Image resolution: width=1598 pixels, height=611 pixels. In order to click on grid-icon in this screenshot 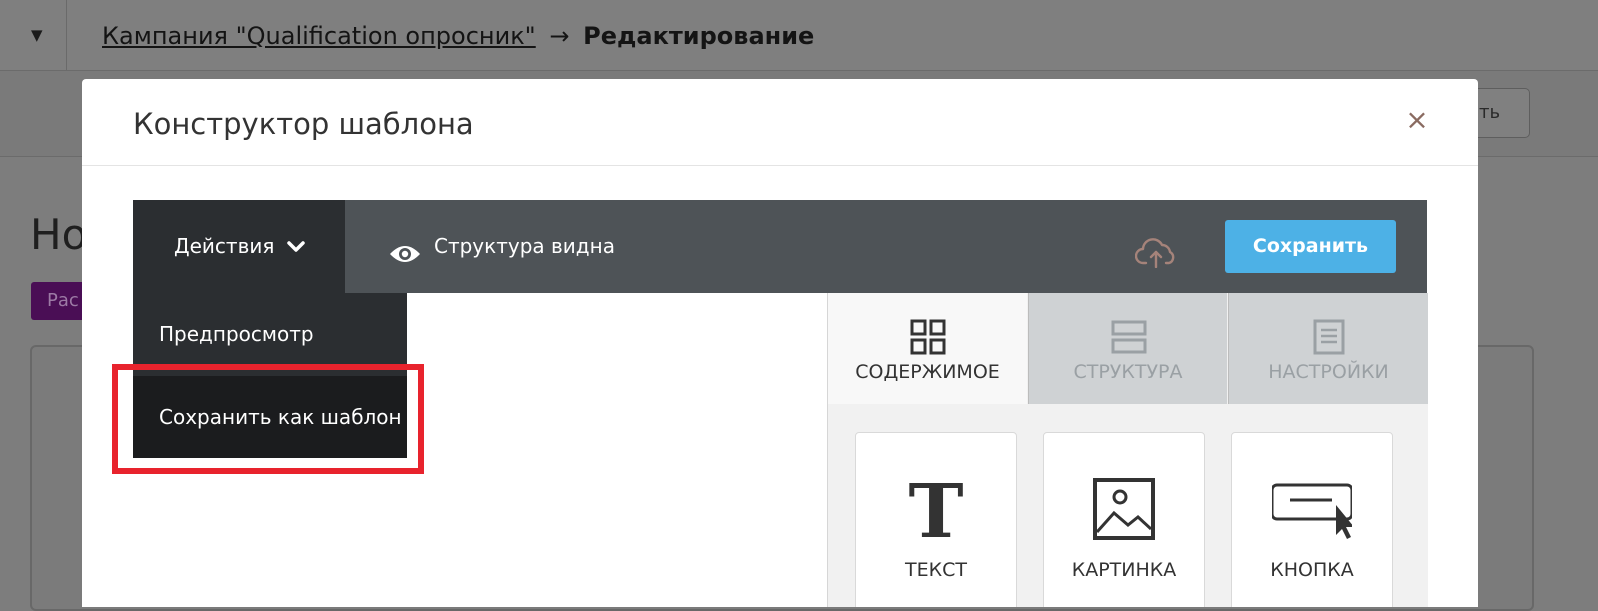, I will do `click(928, 337)`.